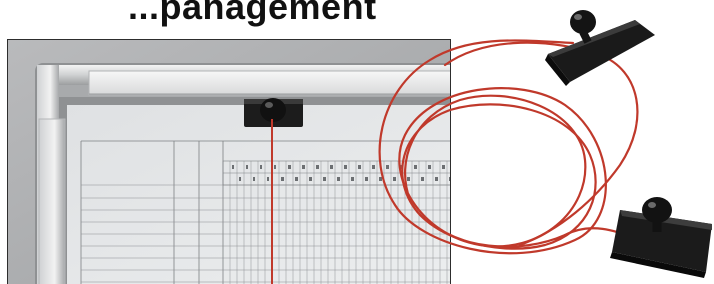 The width and height of the screenshot is (714, 284). I want to click on magnetic-holder-loose-bottom, so click(661, 237).